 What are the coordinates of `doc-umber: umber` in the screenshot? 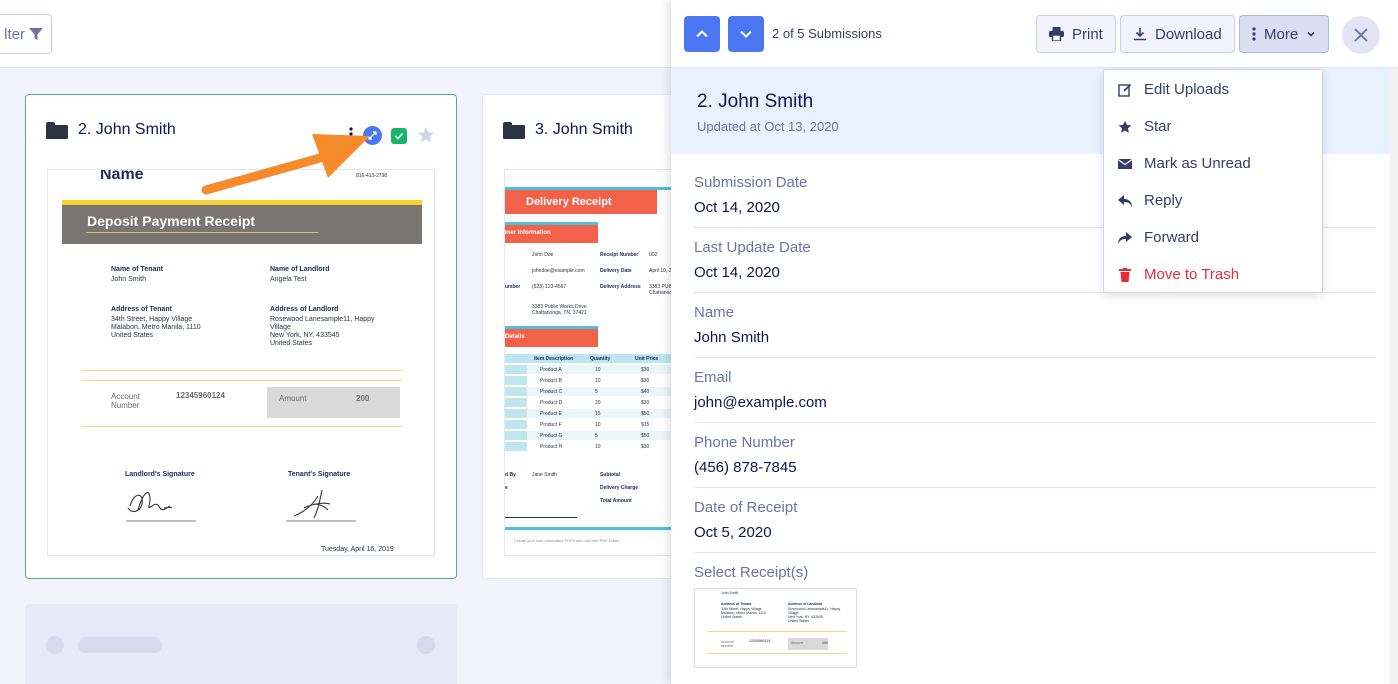 It's located at (513, 287).